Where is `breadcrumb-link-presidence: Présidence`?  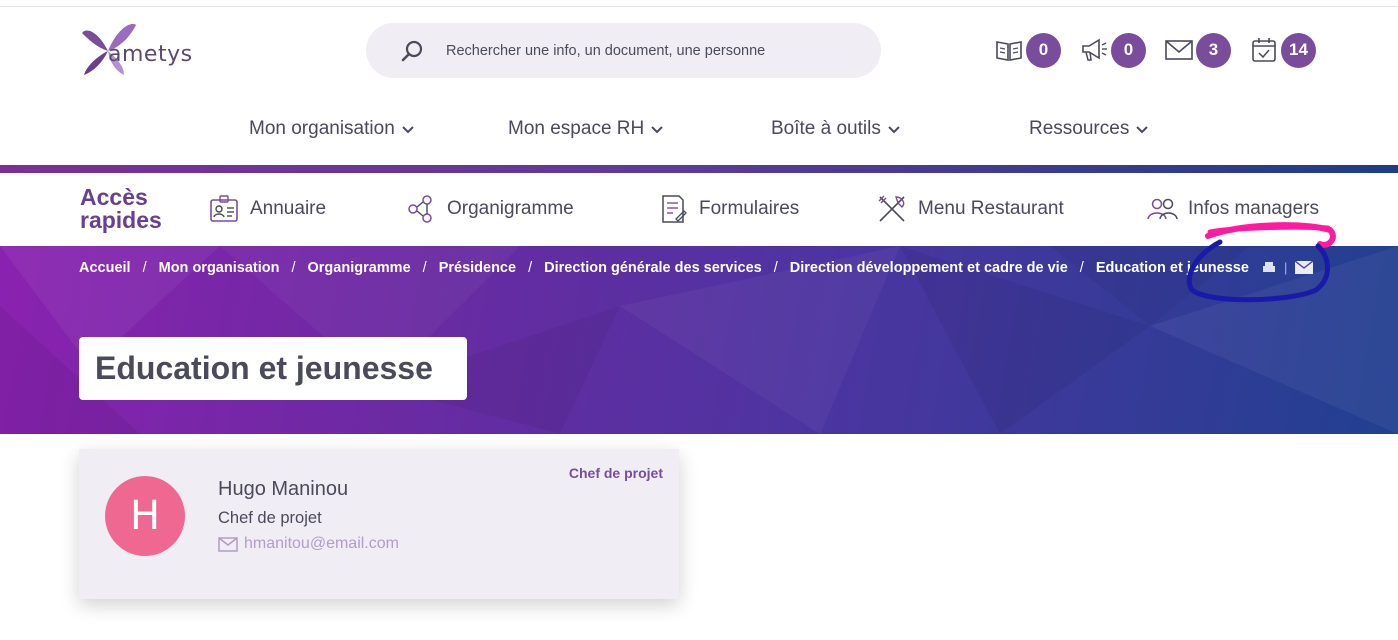 breadcrumb-link-presidence: Présidence is located at coordinates (477, 268).